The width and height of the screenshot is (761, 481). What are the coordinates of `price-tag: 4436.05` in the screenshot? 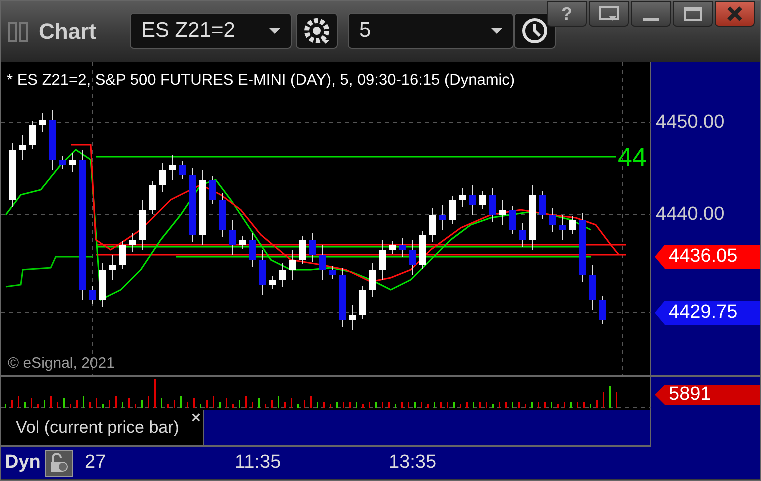 It's located at (707, 257).